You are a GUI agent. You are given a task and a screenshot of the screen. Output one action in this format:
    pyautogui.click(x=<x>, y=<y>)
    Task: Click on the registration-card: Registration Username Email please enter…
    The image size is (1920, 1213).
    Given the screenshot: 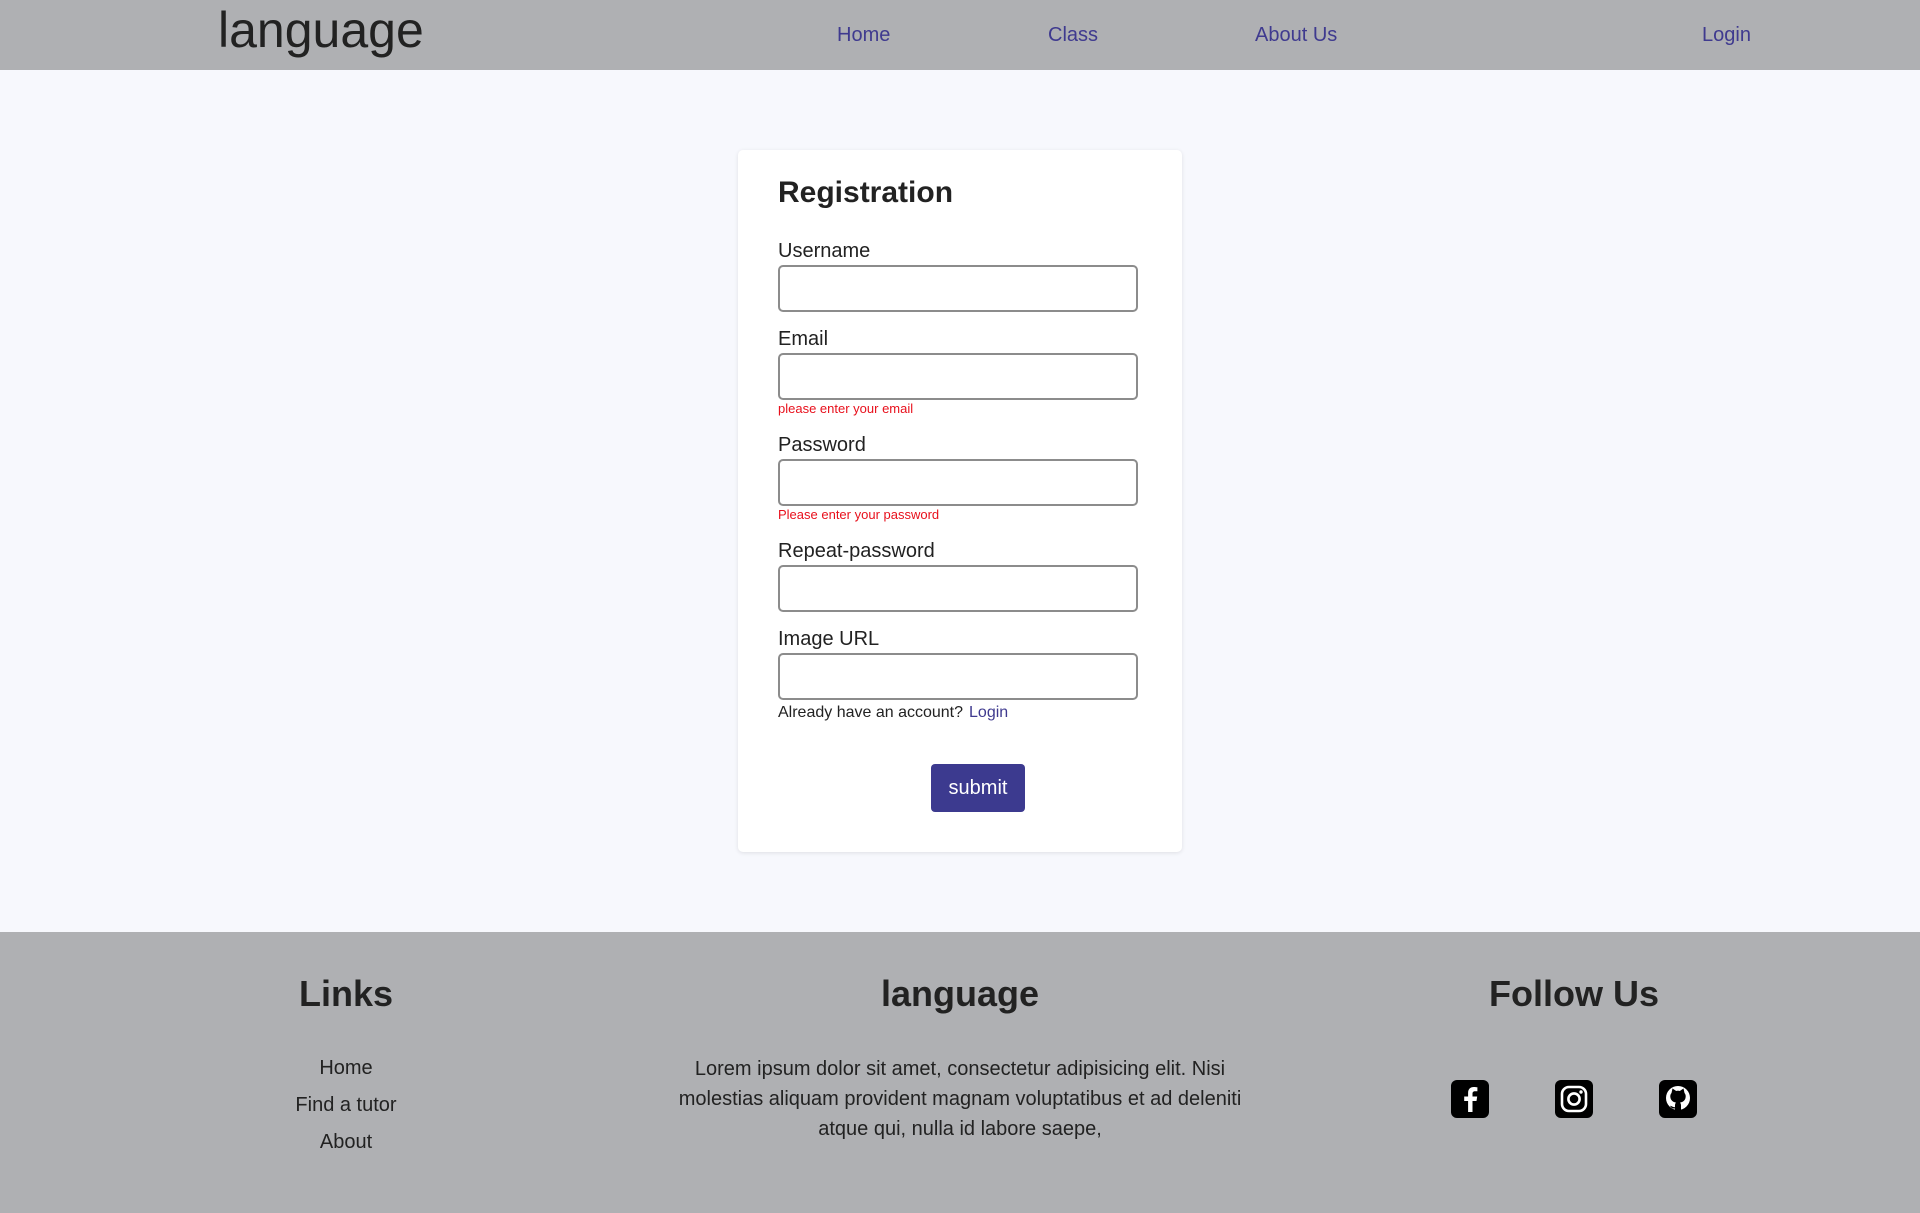 What is the action you would take?
    pyautogui.click(x=960, y=501)
    